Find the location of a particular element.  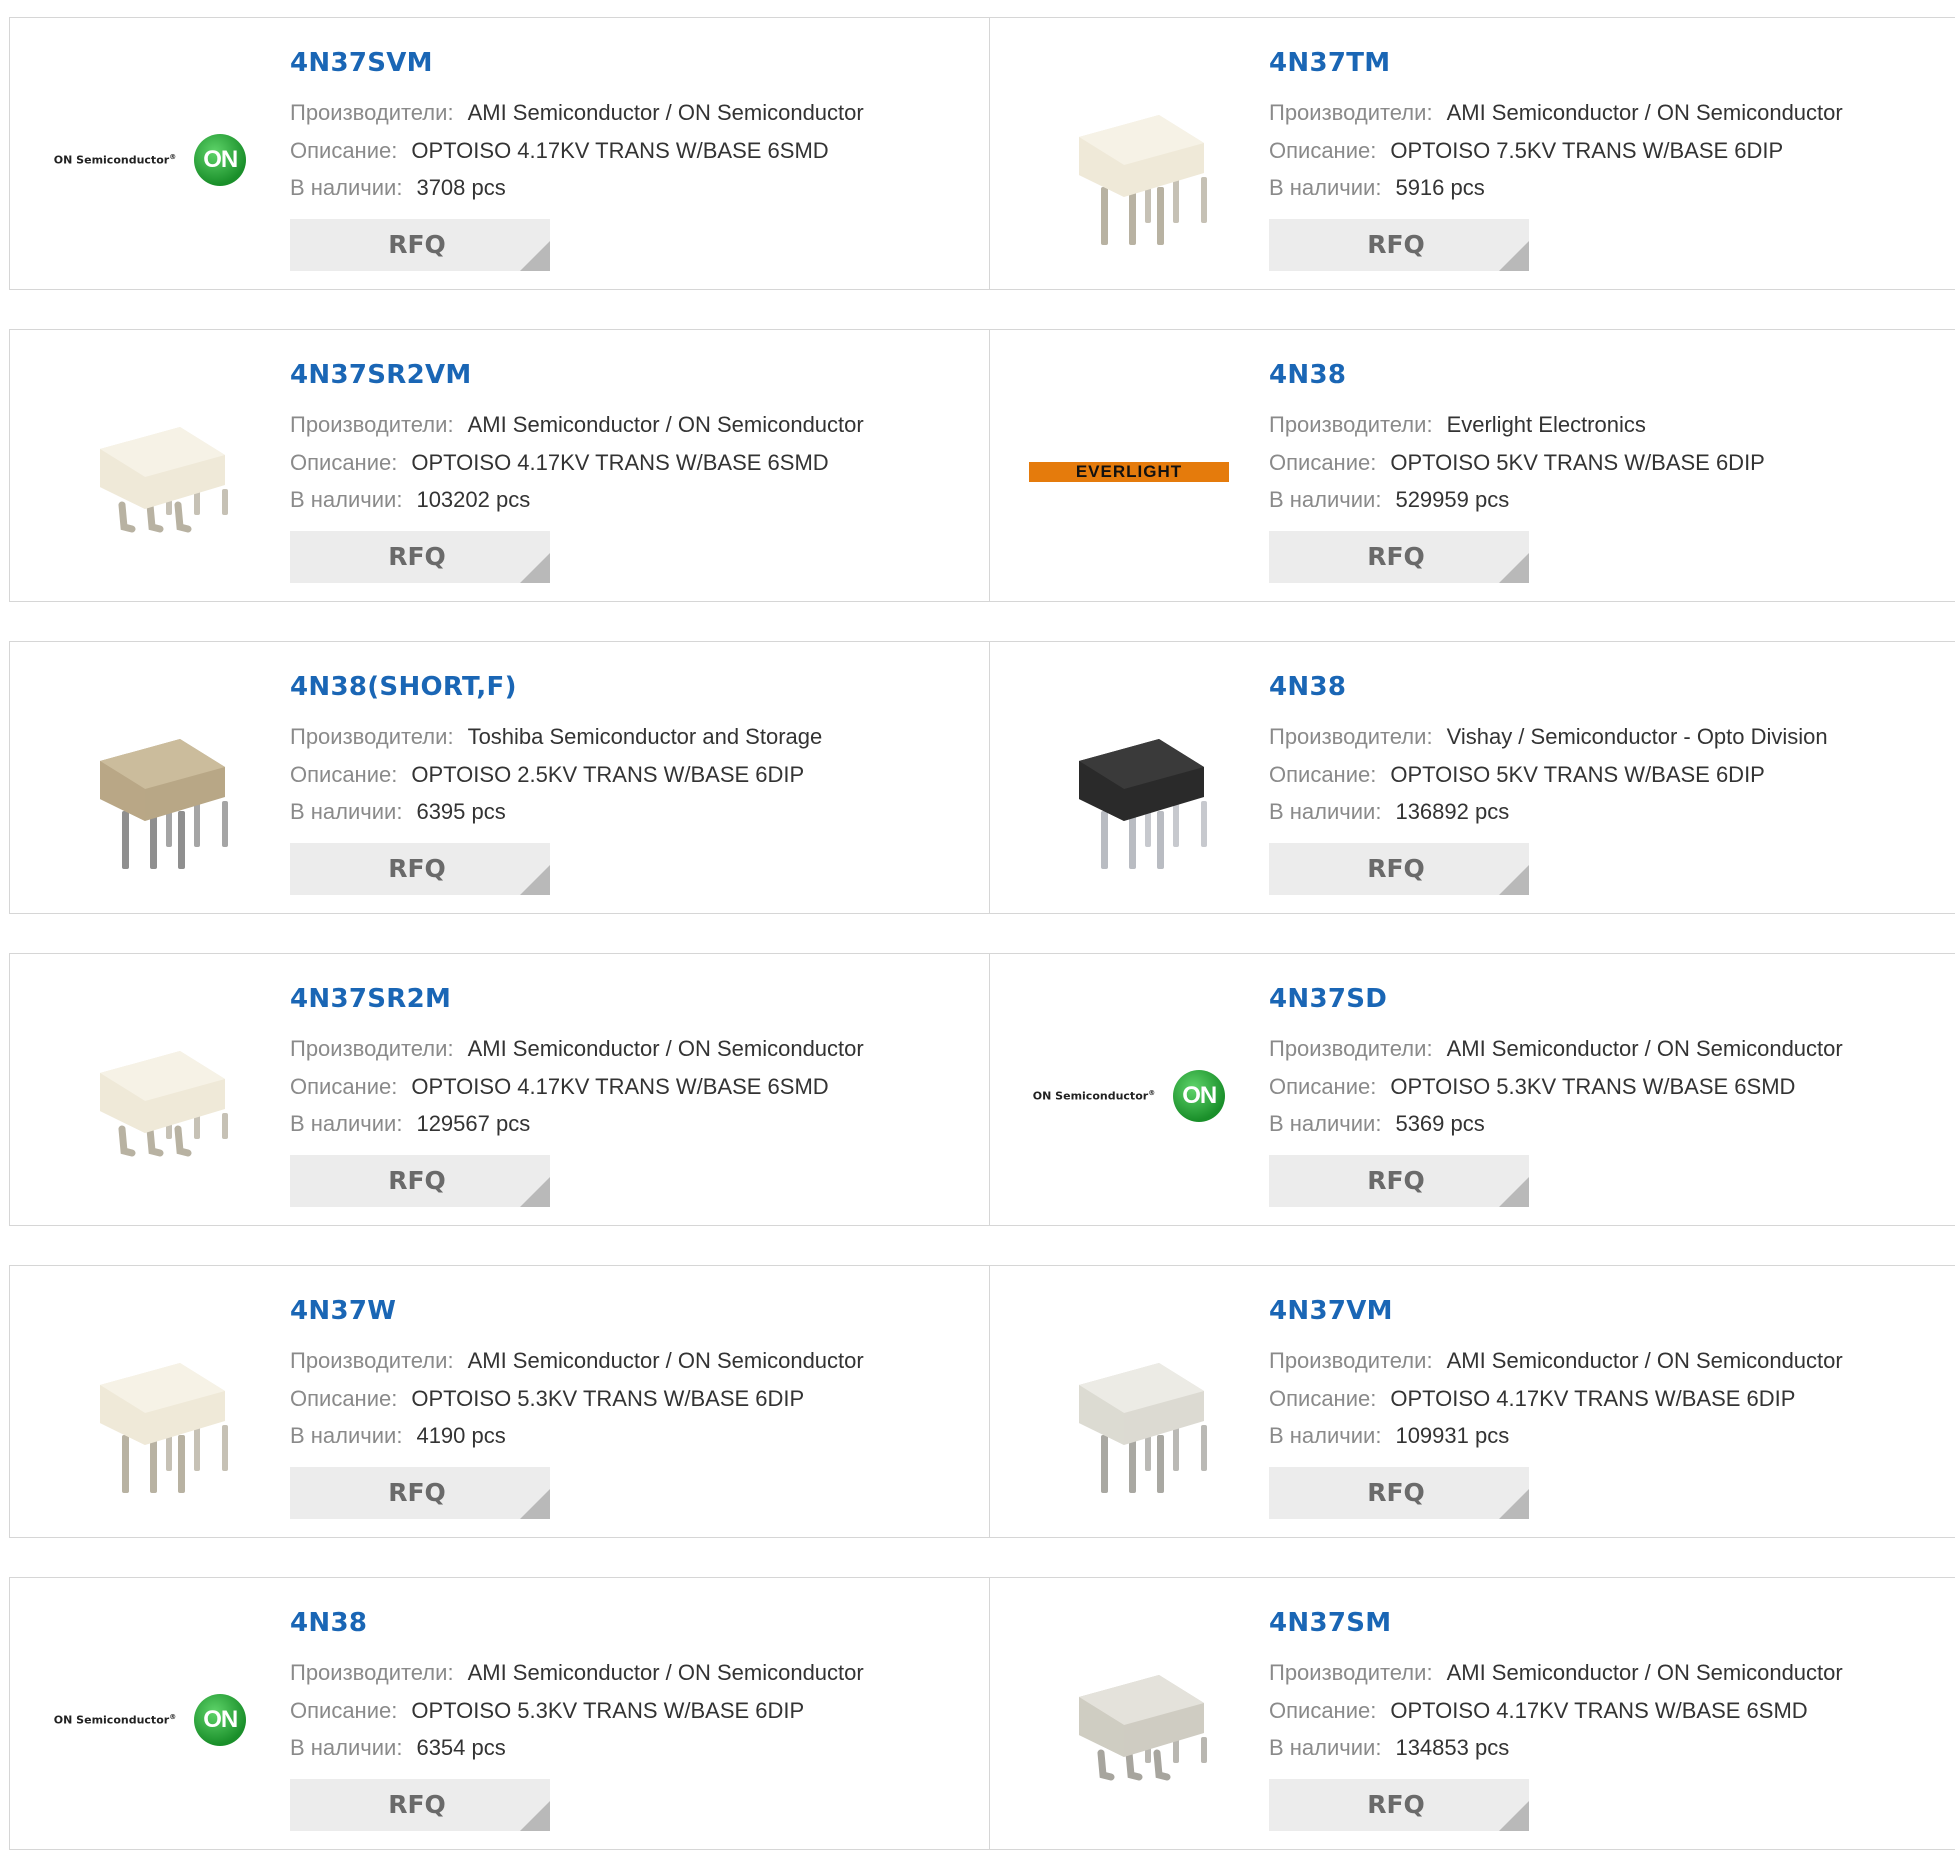

stock-line: В наличии: 5369 pcs is located at coordinates (1377, 1124).